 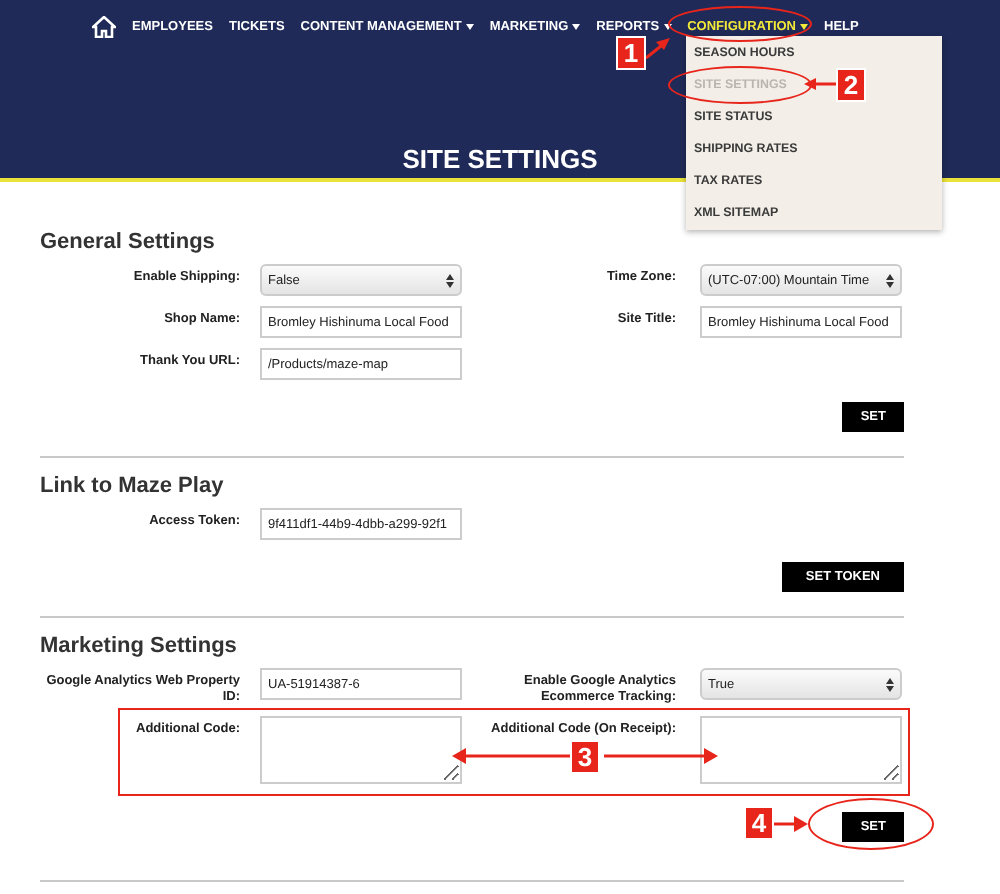 What do you see at coordinates (104, 26) in the screenshot?
I see `home-icon` at bounding box center [104, 26].